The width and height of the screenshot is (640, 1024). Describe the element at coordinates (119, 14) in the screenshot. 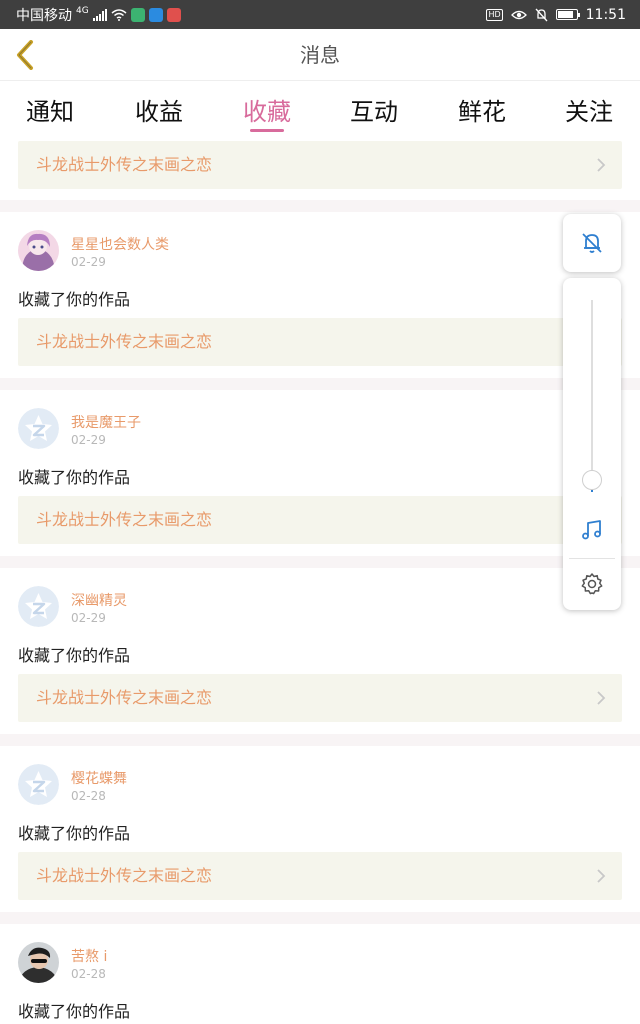

I see `wifi-icon` at that location.